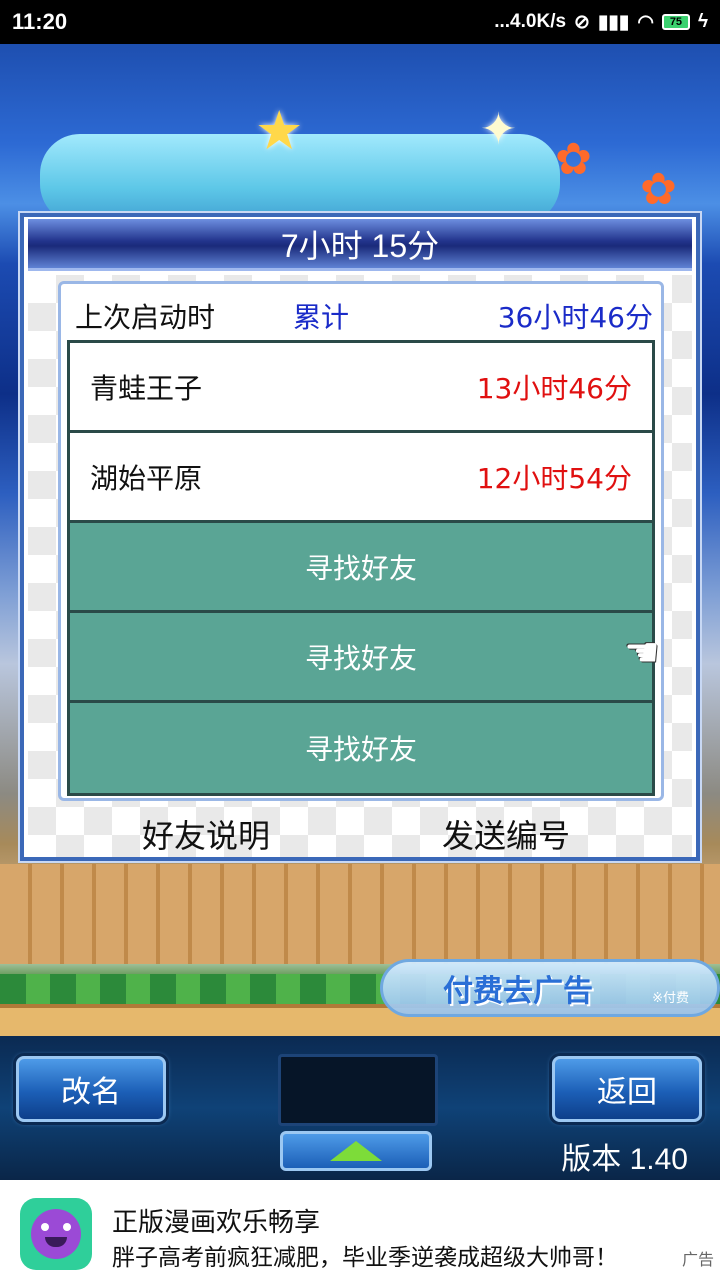  Describe the element at coordinates (627, 1092) in the screenshot. I see `back-label: 返回` at that location.